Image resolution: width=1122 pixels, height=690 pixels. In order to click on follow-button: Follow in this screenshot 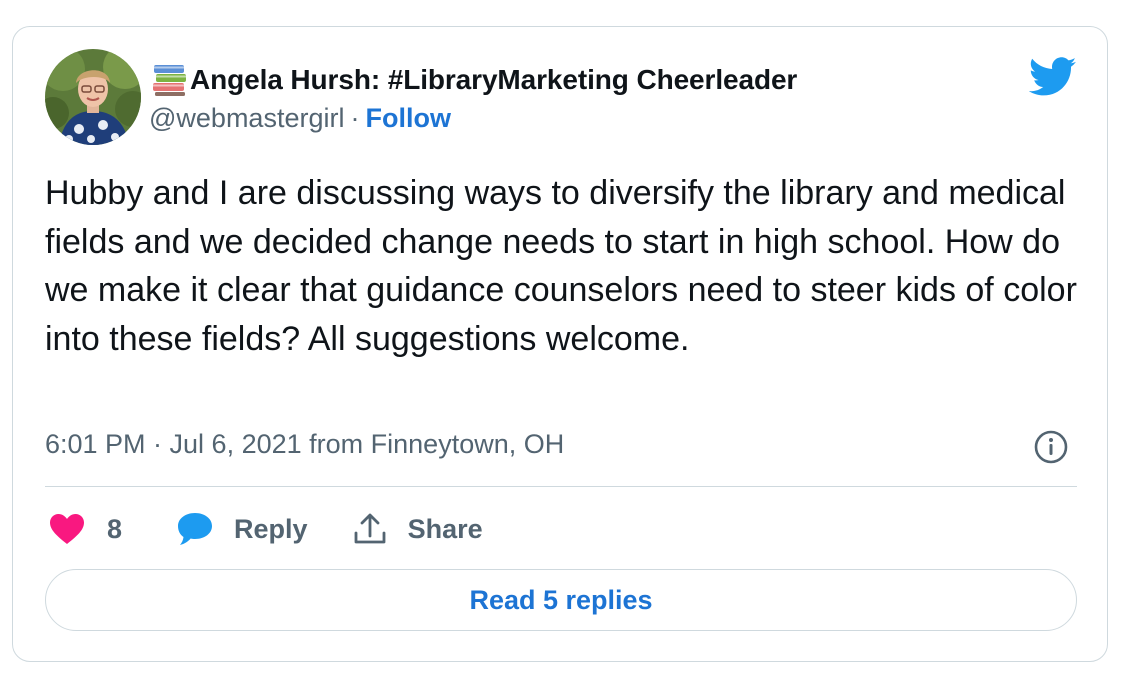, I will do `click(407, 118)`.